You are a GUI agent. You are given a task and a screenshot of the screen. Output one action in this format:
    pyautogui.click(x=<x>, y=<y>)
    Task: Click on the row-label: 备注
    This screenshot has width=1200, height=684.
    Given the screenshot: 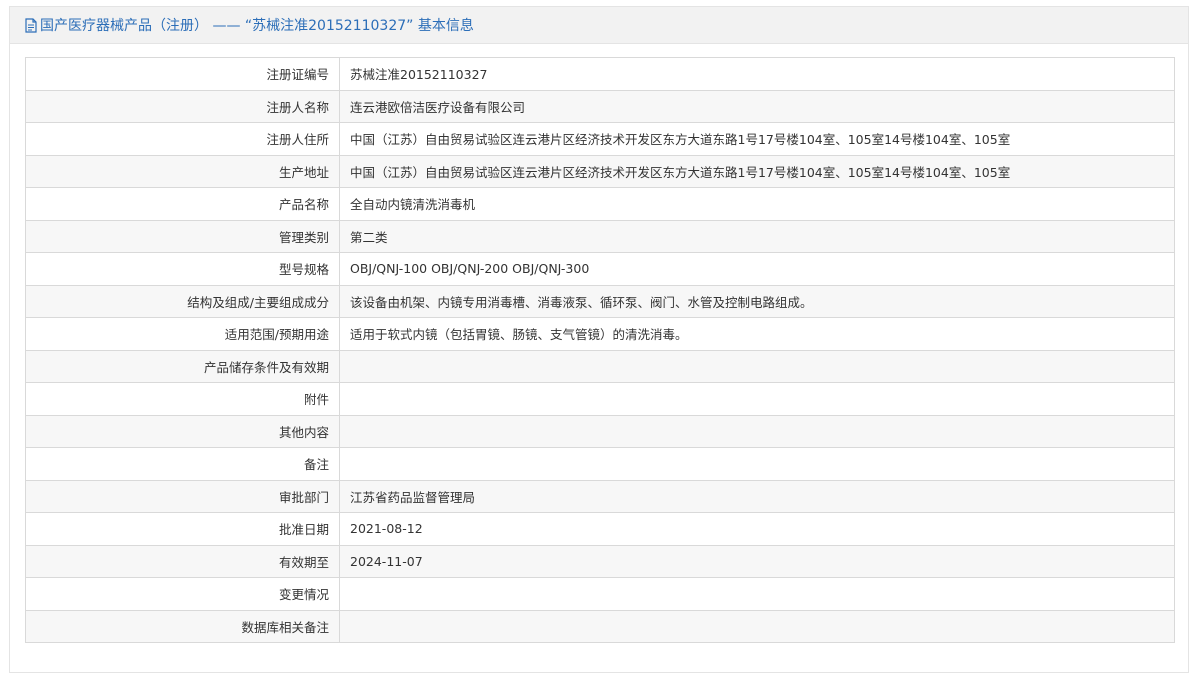 What is the action you would take?
    pyautogui.click(x=182, y=464)
    